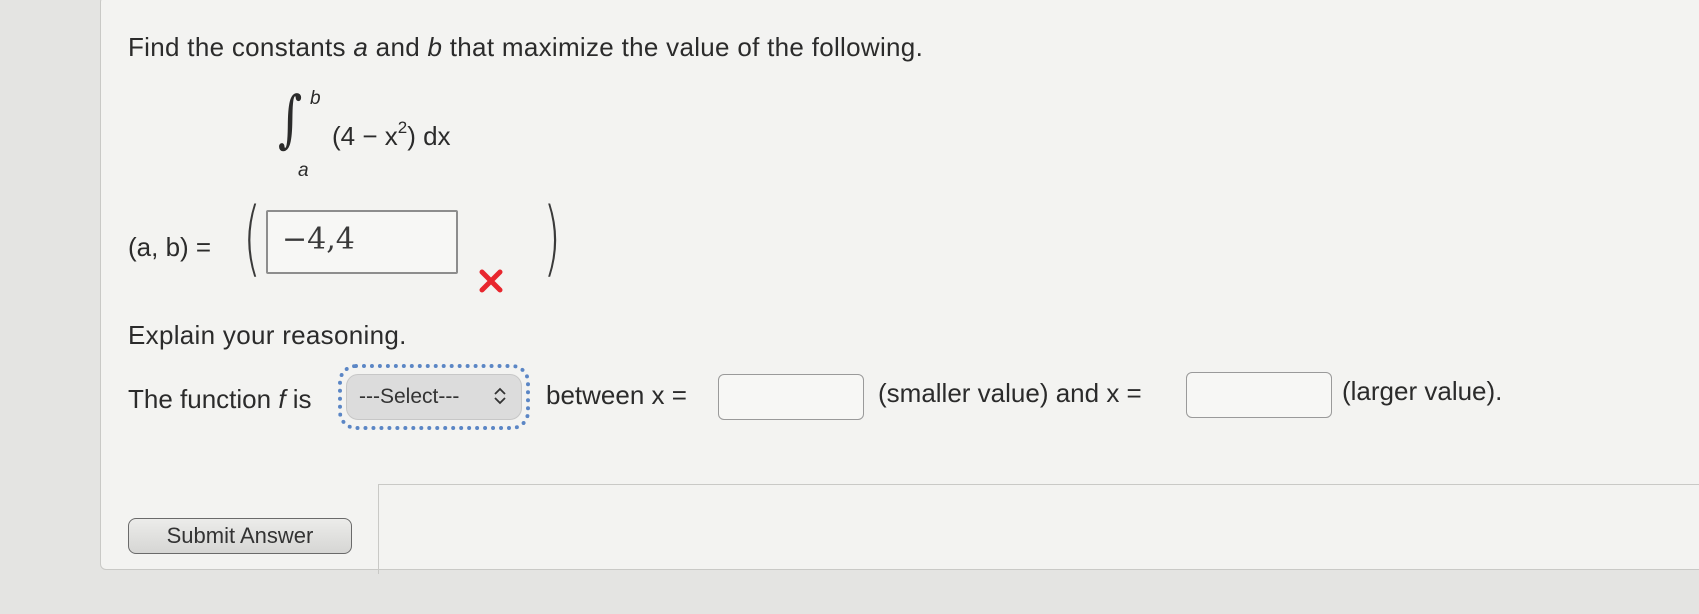  I want to click on integrand-open: (4 − x, so click(365, 136).